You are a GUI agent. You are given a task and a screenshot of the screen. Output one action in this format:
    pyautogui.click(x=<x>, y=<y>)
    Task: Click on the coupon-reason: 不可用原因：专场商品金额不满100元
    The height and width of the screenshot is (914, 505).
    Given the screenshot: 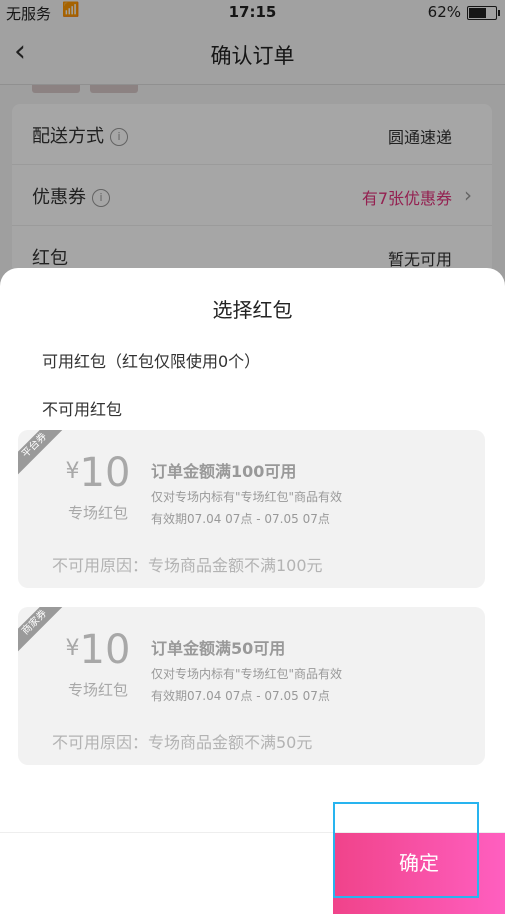 What is the action you would take?
    pyautogui.click(x=187, y=565)
    